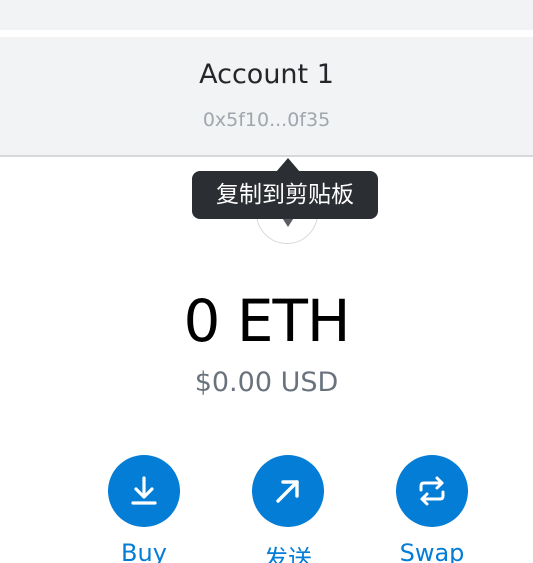 This screenshot has height=563, width=533. Describe the element at coordinates (266, 74) in the screenshot. I see `account-name: Account 1` at that location.